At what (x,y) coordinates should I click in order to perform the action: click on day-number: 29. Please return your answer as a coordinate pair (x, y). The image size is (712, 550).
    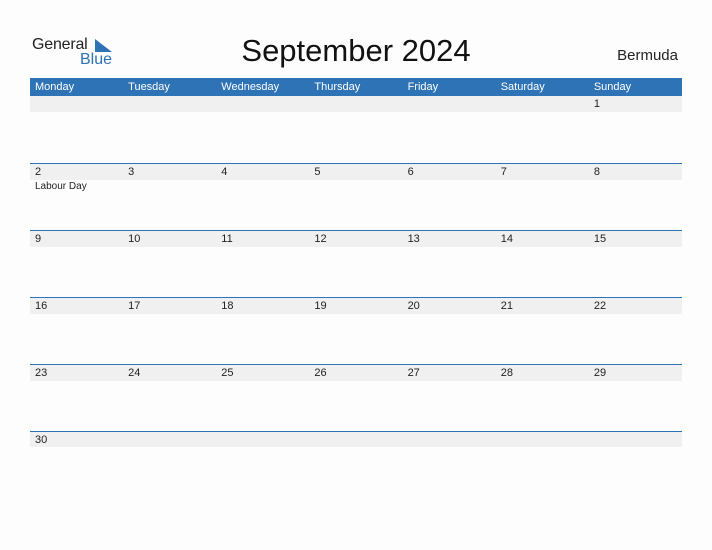
    Looking at the image, I should click on (600, 373).